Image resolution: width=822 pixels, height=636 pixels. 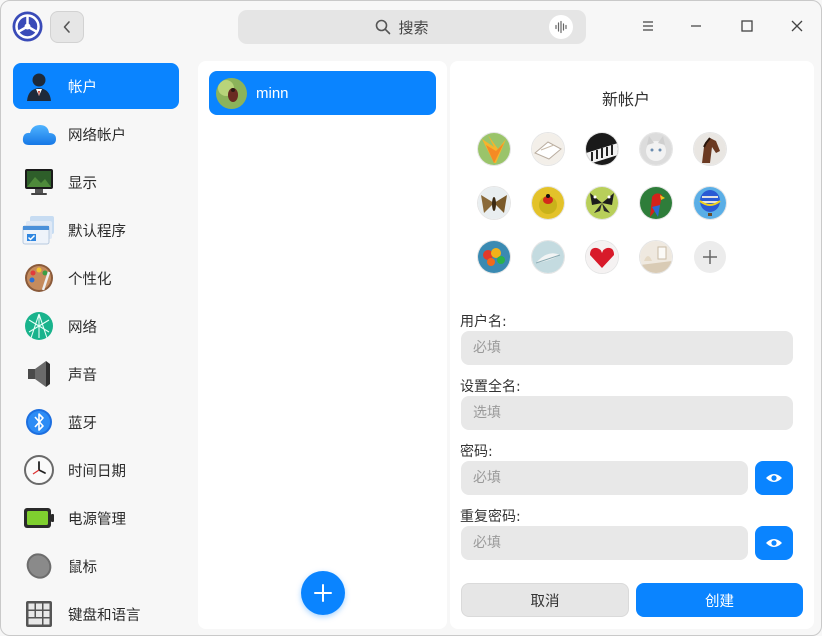 What do you see at coordinates (656, 149) in the screenshot?
I see `avatar-option-kitten` at bounding box center [656, 149].